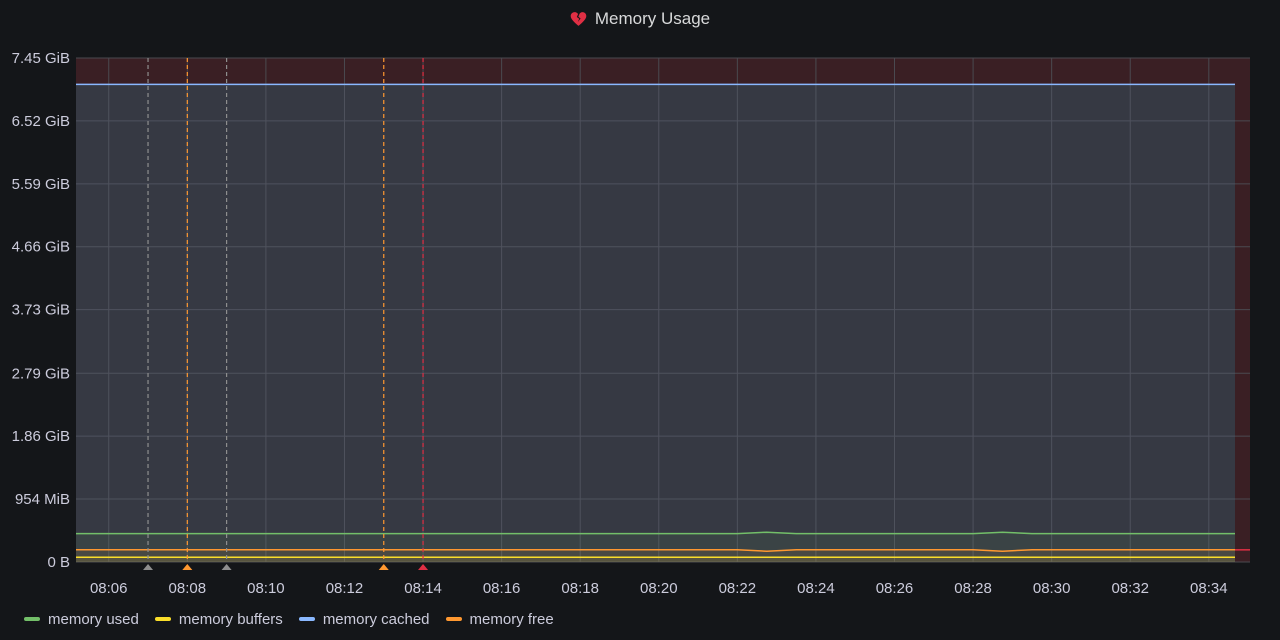 This screenshot has width=1280, height=640. What do you see at coordinates (1052, 588) in the screenshot?
I see `x-tick-label: 08:30` at bounding box center [1052, 588].